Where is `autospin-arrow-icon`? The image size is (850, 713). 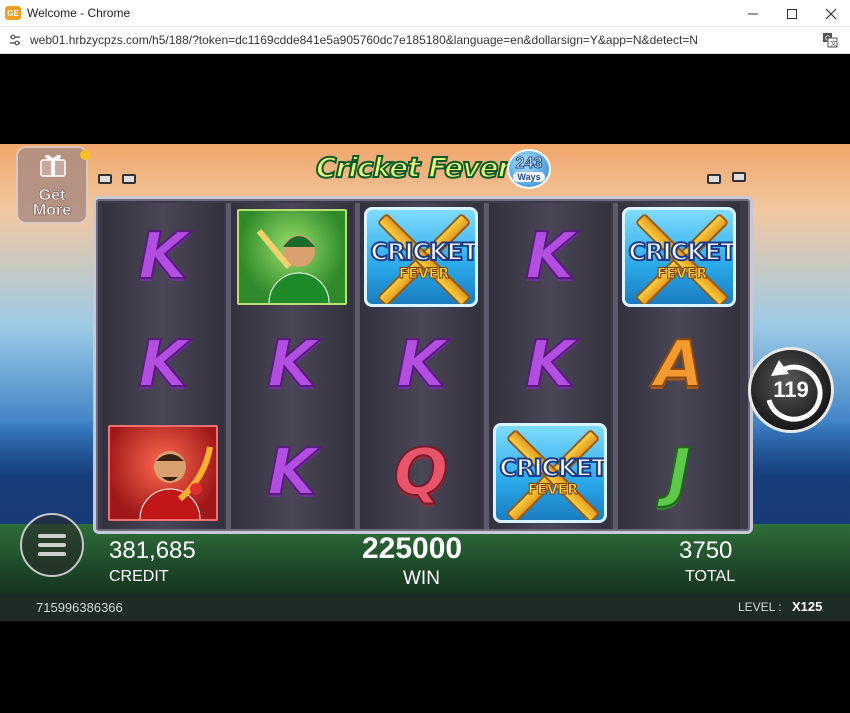
autospin-arrow-icon is located at coordinates (794, 391).